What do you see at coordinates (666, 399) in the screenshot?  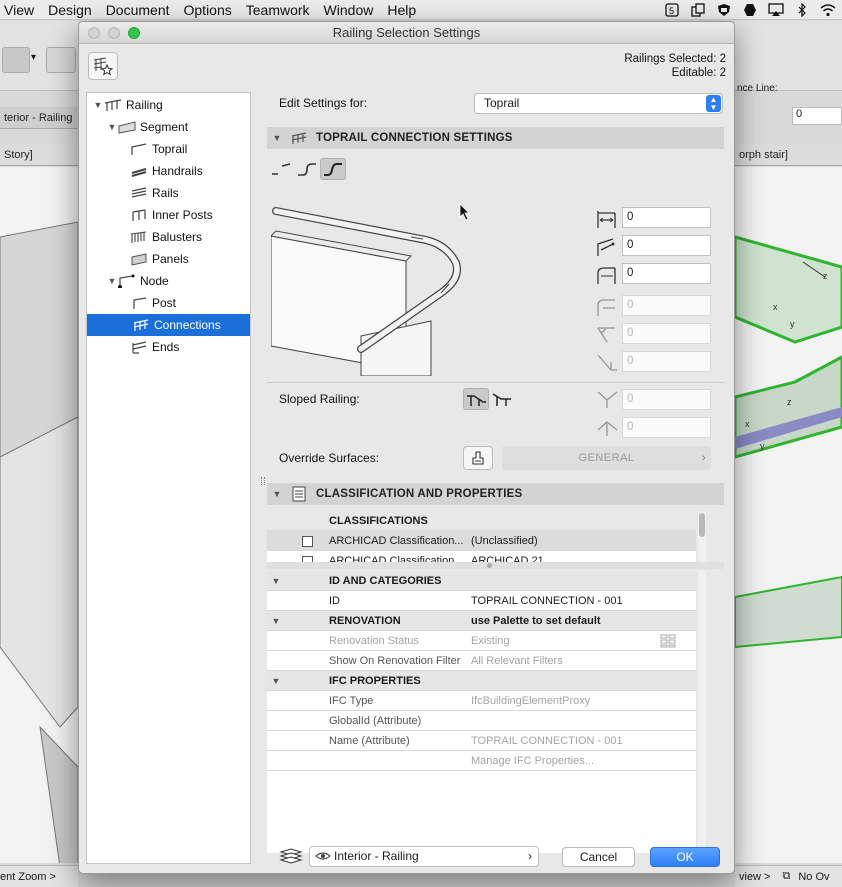 I see `sloped-param-field-1: 0` at bounding box center [666, 399].